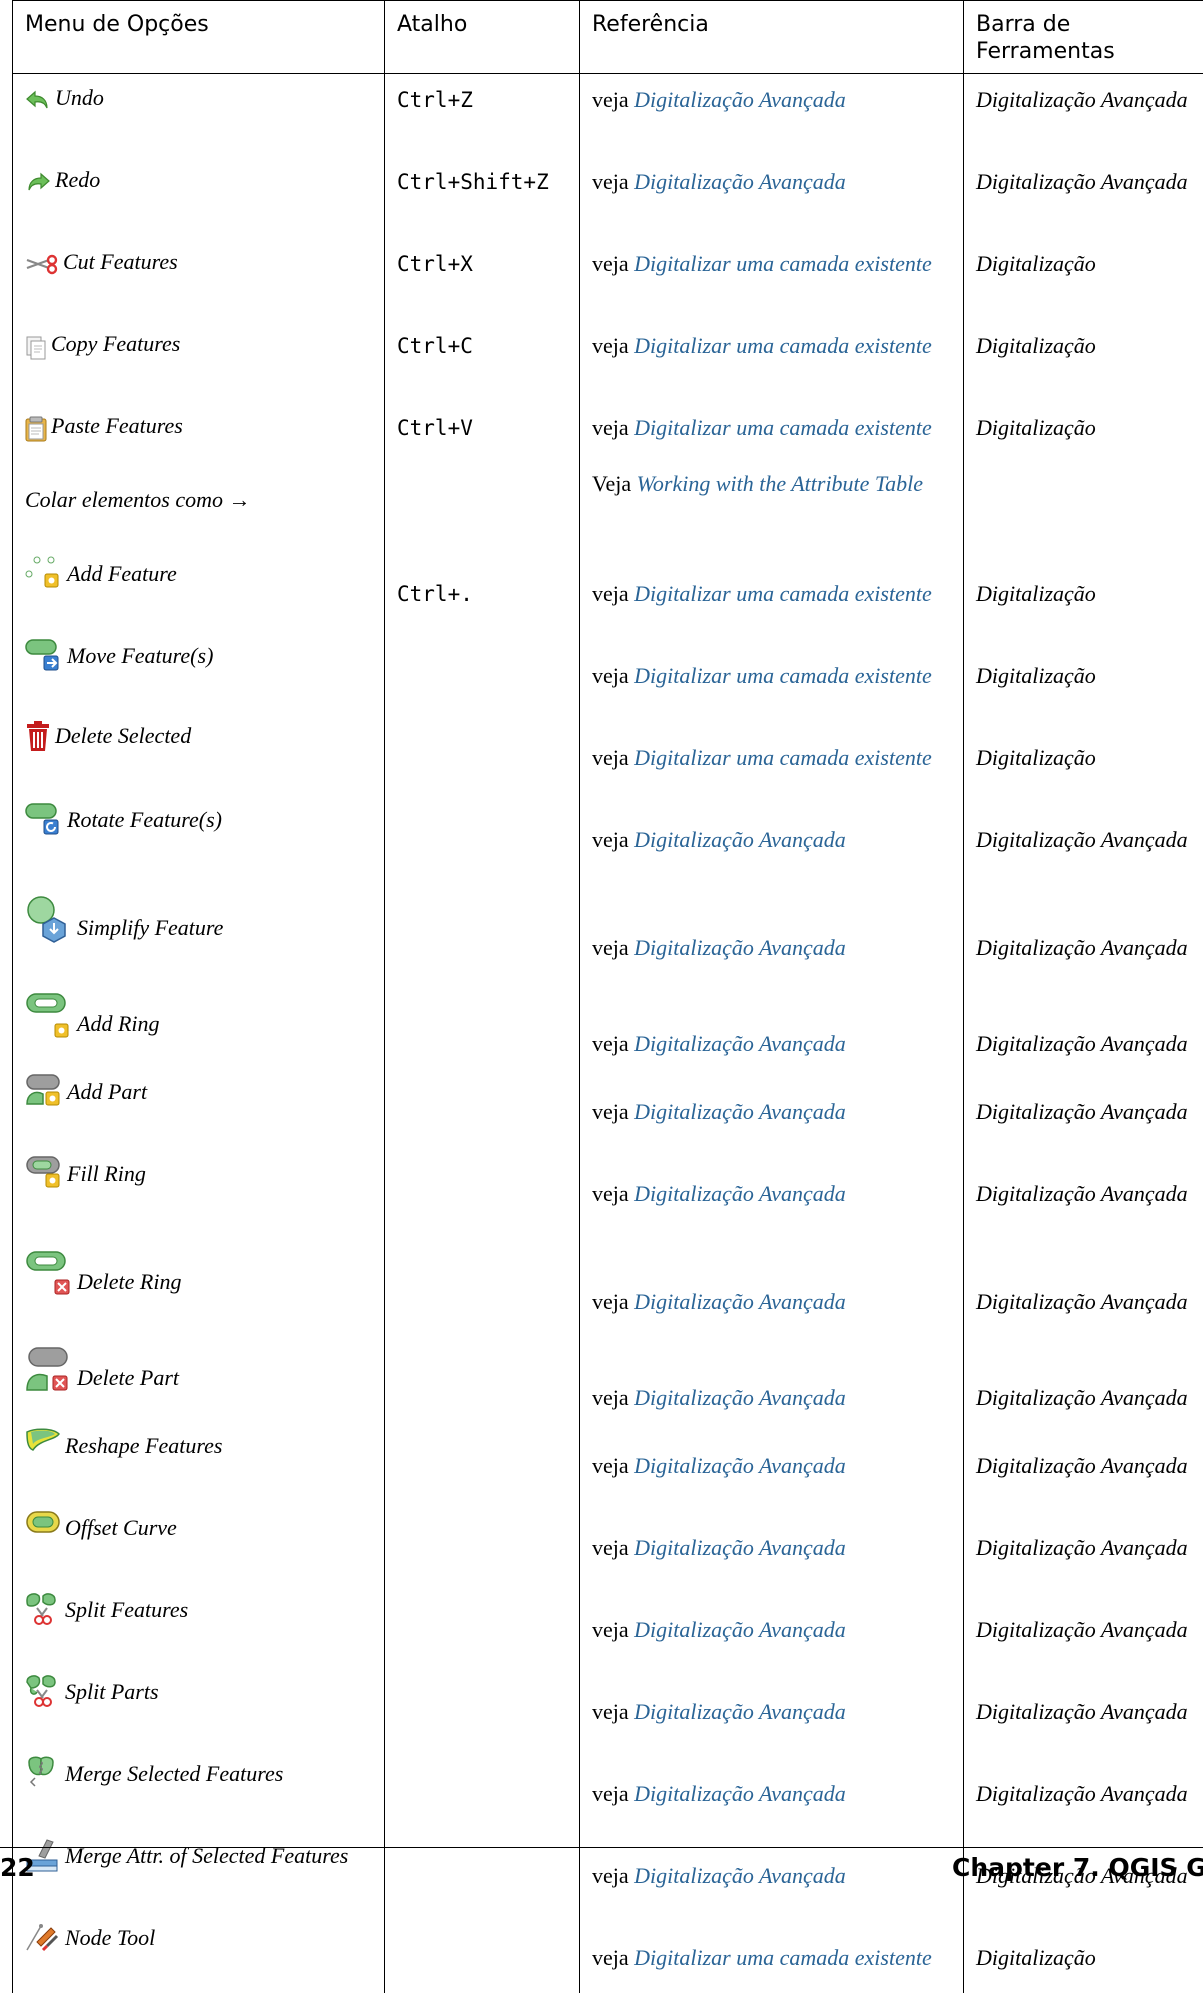 Image resolution: width=1203 pixels, height=1993 pixels. What do you see at coordinates (198, 1952) in the screenshot?
I see `menu-option-cell: Node Tool` at bounding box center [198, 1952].